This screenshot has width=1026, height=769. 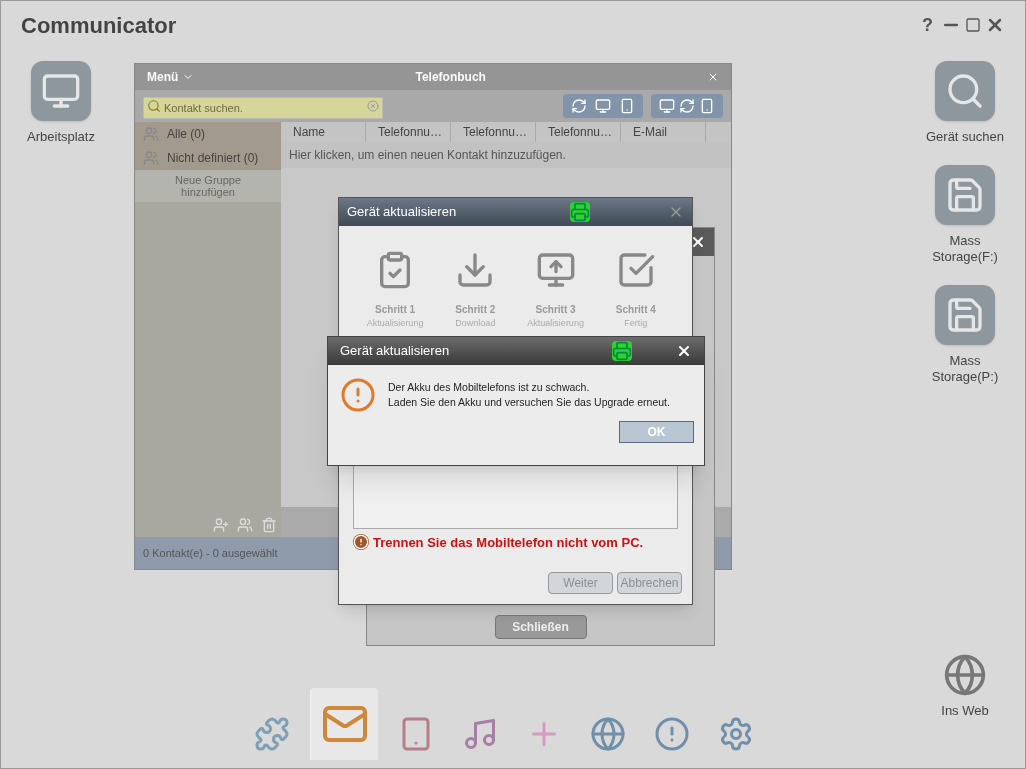 What do you see at coordinates (61, 137) in the screenshot?
I see `desktop-icon-label: Arbeitsplatz` at bounding box center [61, 137].